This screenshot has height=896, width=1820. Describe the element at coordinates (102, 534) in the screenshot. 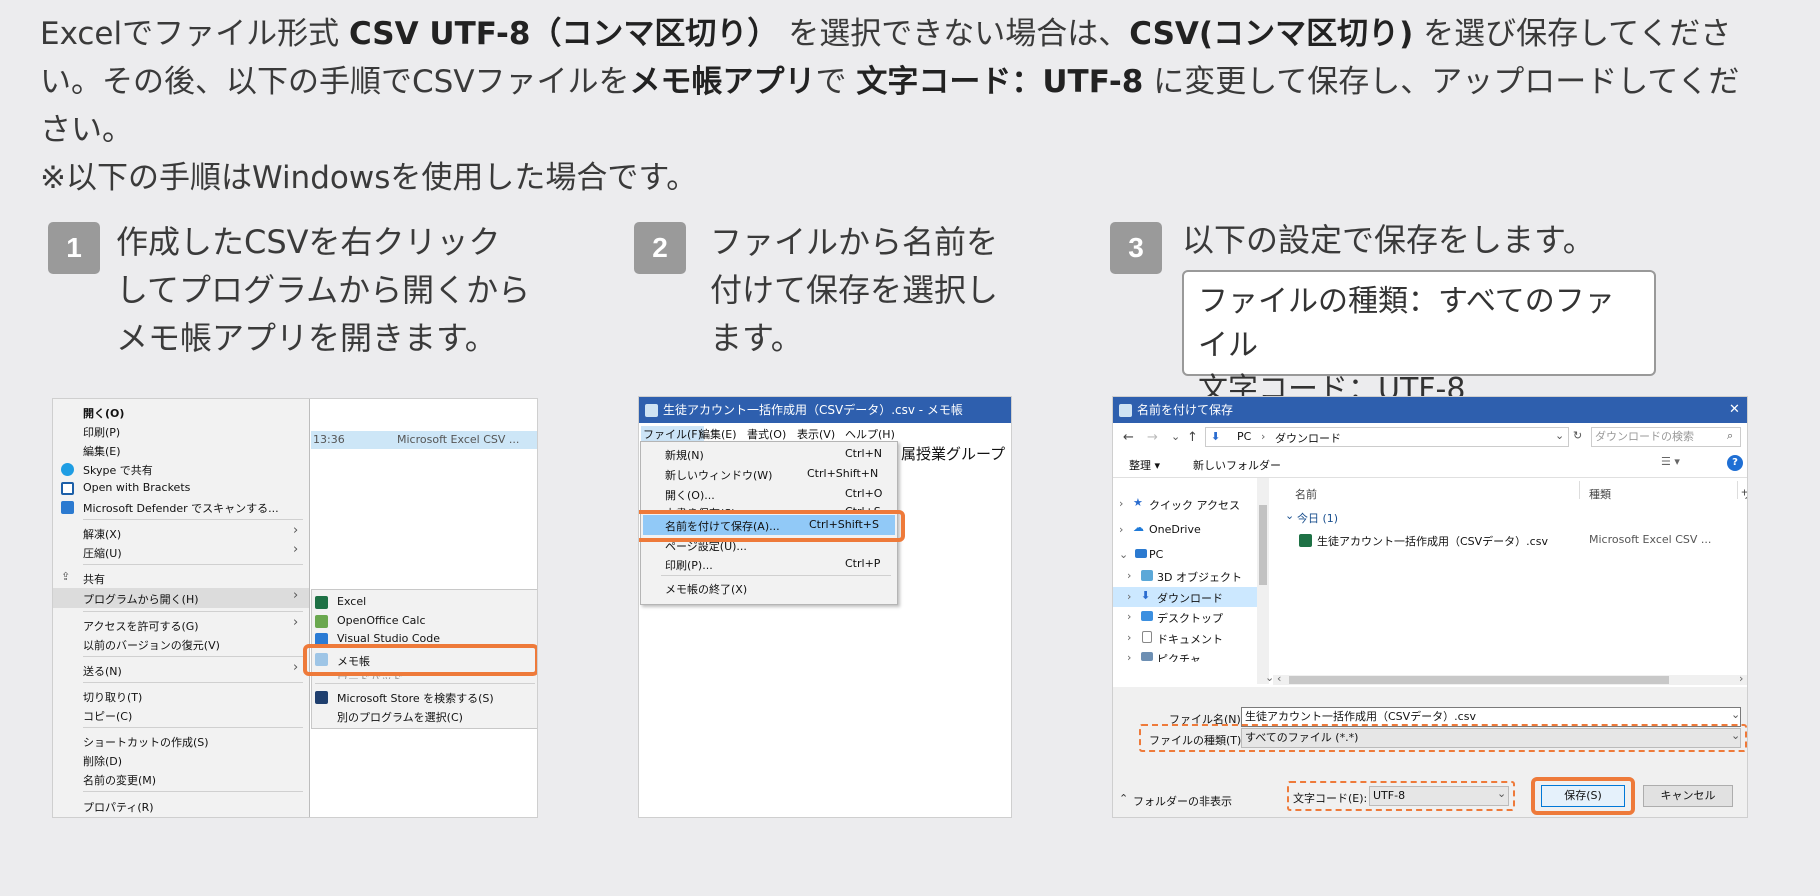

I see `menu-extract: 解凍(X)` at that location.